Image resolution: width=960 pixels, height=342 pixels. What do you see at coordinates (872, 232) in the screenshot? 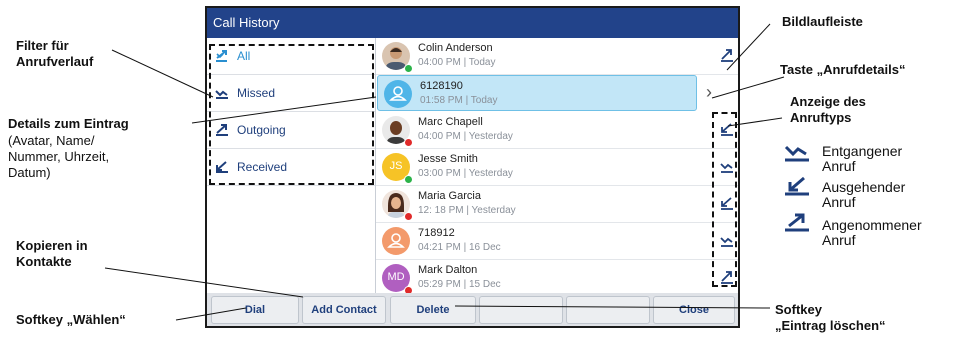
I see `legend-received-label: Angenommener Anruf` at bounding box center [872, 232].